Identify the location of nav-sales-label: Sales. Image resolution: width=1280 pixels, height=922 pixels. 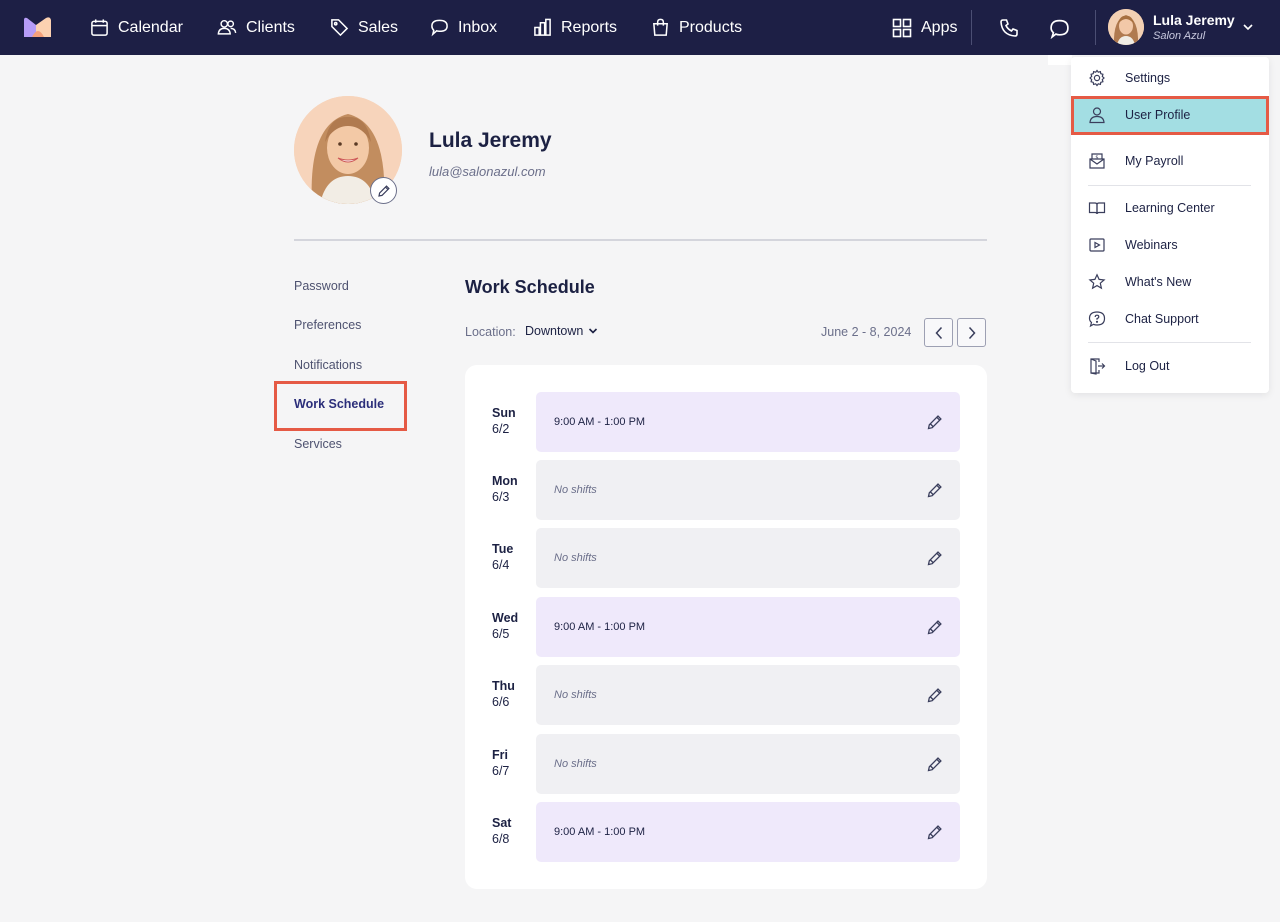
(378, 27).